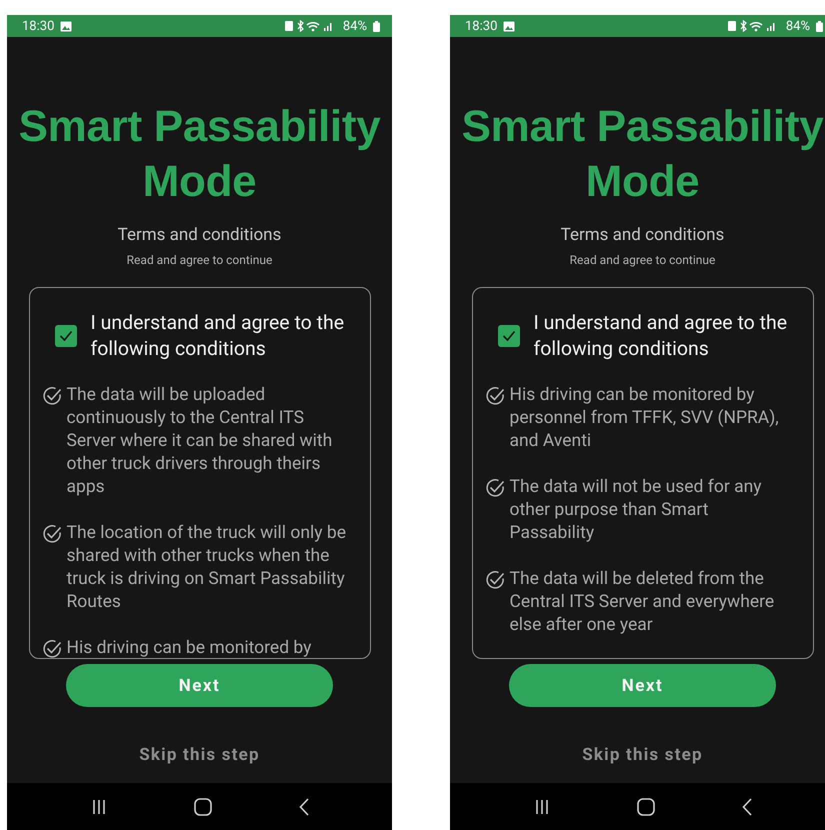 Image resolution: width=825 pixels, height=830 pixels. What do you see at coordinates (645, 418) in the screenshot?
I see `condition-text: His driving can be monitored by personnel from TFFK, SVV (NPRA), and Aventi` at bounding box center [645, 418].